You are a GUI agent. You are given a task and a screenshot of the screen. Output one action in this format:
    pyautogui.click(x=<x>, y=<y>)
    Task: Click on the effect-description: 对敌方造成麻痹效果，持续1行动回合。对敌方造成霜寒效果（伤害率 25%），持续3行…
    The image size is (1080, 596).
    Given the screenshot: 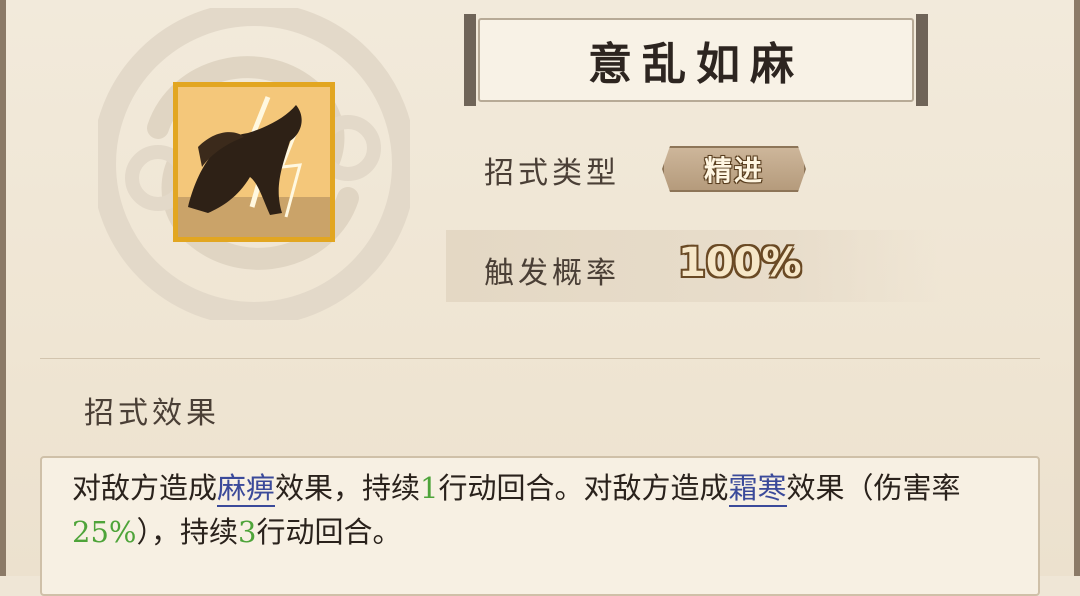 What is the action you would take?
    pyautogui.click(x=544, y=510)
    